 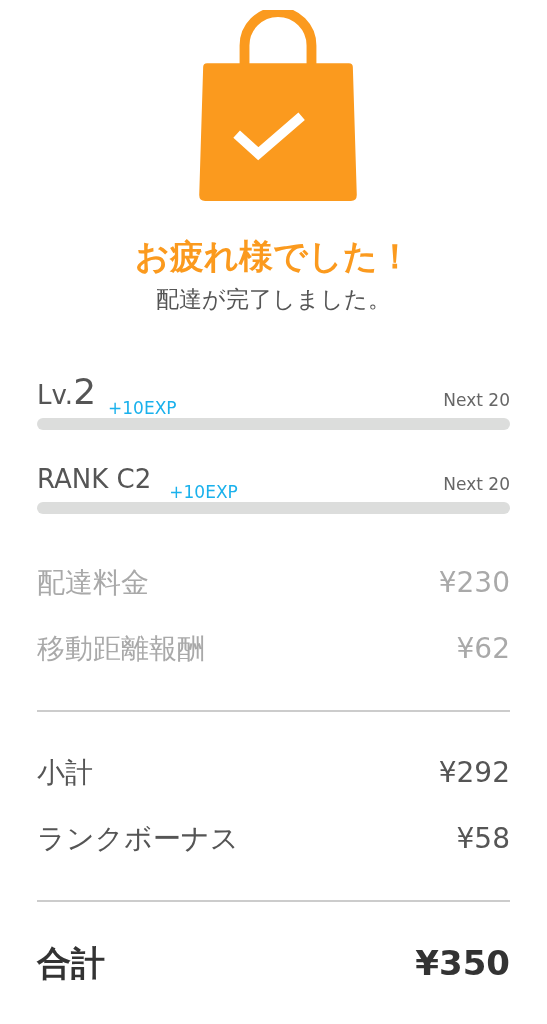 I want to click on line-item-amount: ¥350, so click(x=462, y=963).